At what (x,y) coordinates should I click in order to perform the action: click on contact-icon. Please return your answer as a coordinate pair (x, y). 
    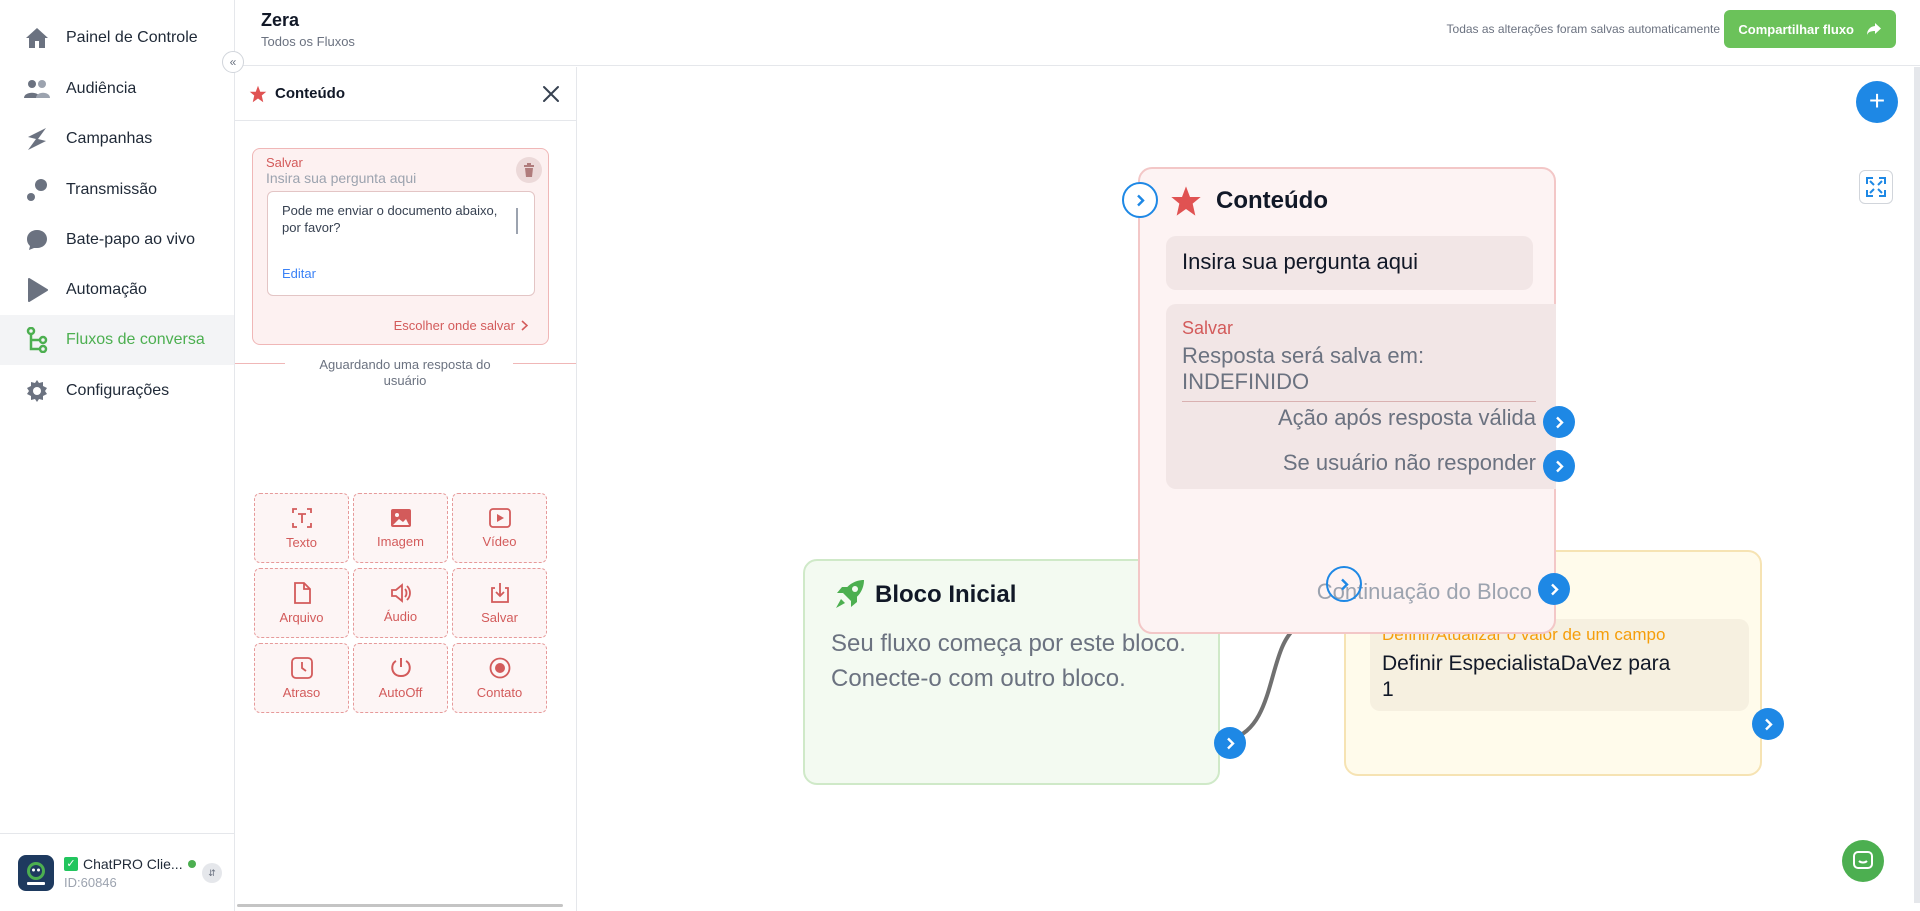
    Looking at the image, I should click on (499, 667).